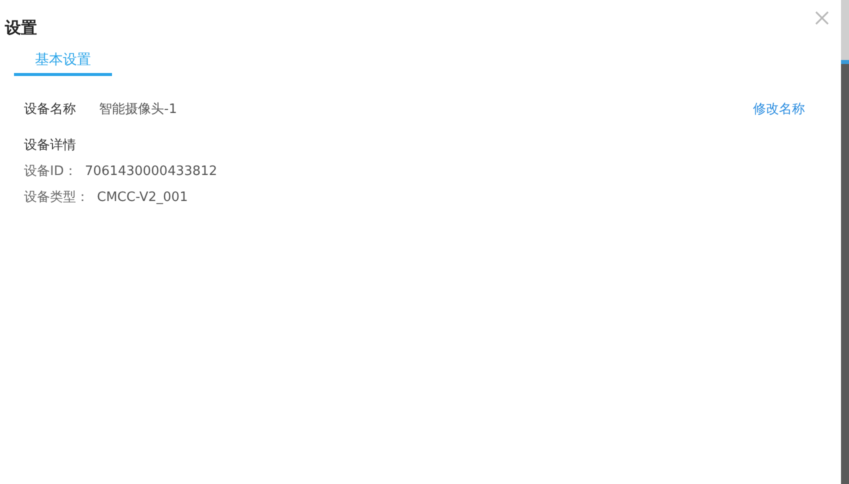 The height and width of the screenshot is (484, 849). What do you see at coordinates (822, 18) in the screenshot?
I see `close-icon` at bounding box center [822, 18].